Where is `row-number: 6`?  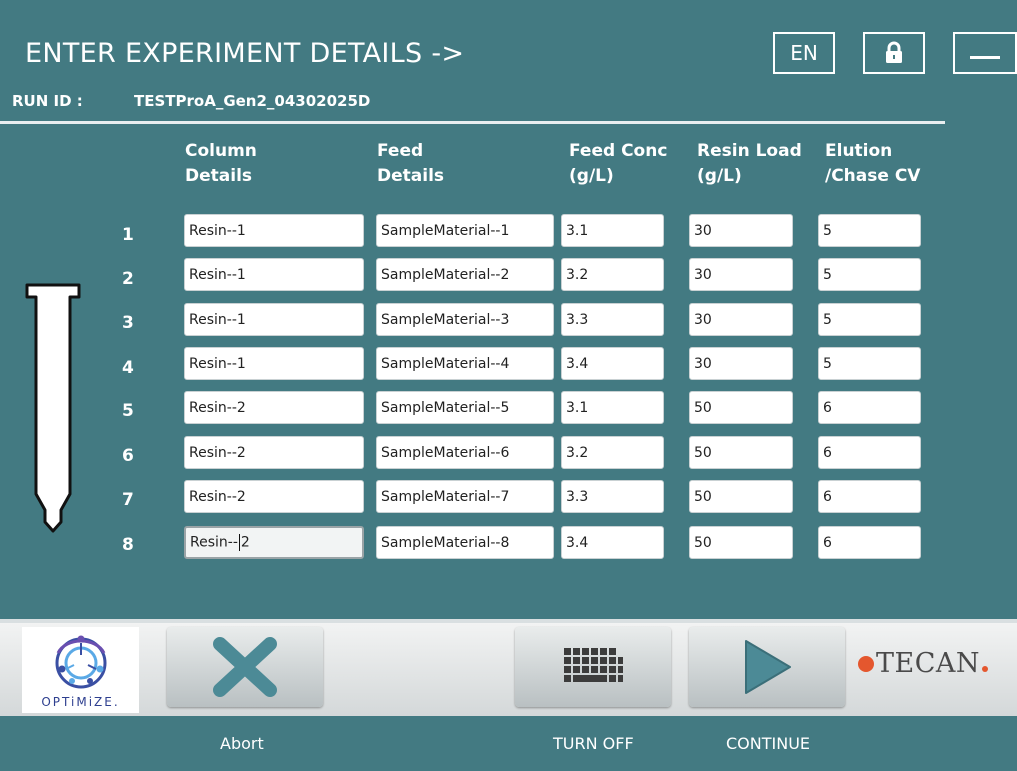
row-number: 6 is located at coordinates (128, 456).